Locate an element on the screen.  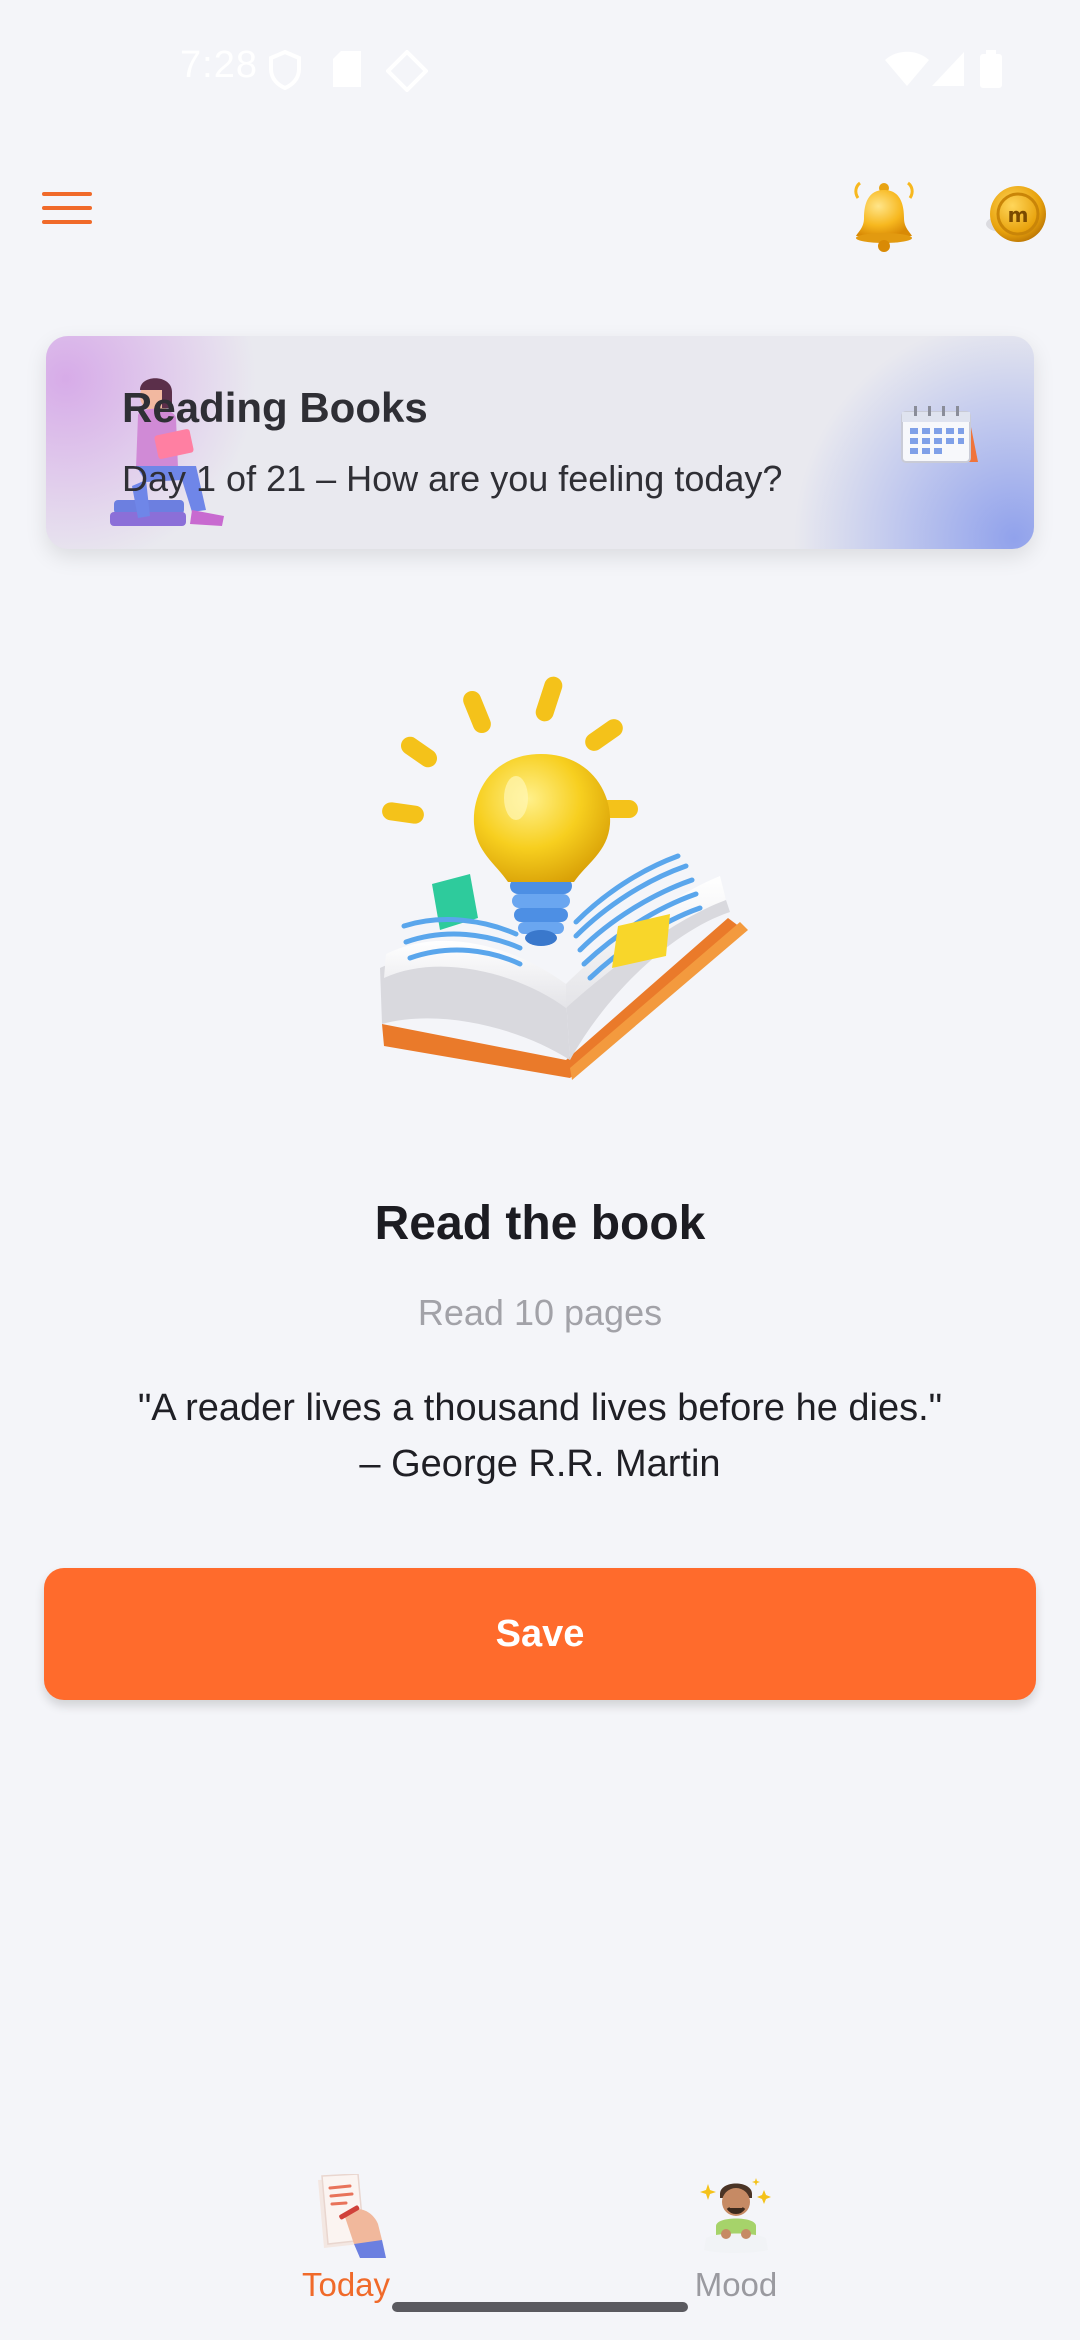
status-time: 7:28 is located at coordinates (219, 65).